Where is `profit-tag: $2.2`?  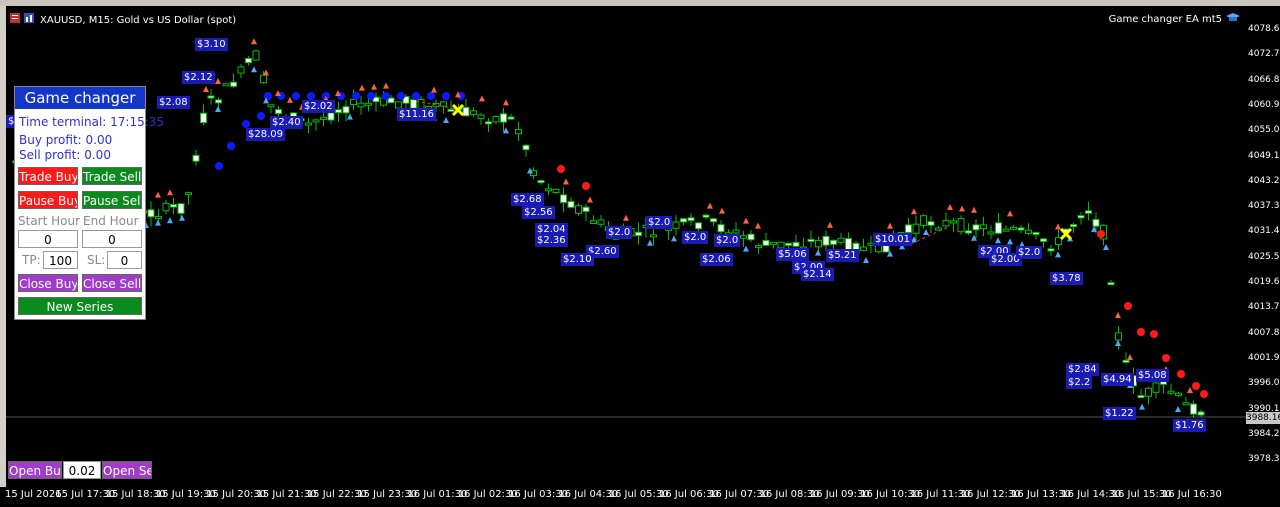 profit-tag: $2.2 is located at coordinates (1079, 382).